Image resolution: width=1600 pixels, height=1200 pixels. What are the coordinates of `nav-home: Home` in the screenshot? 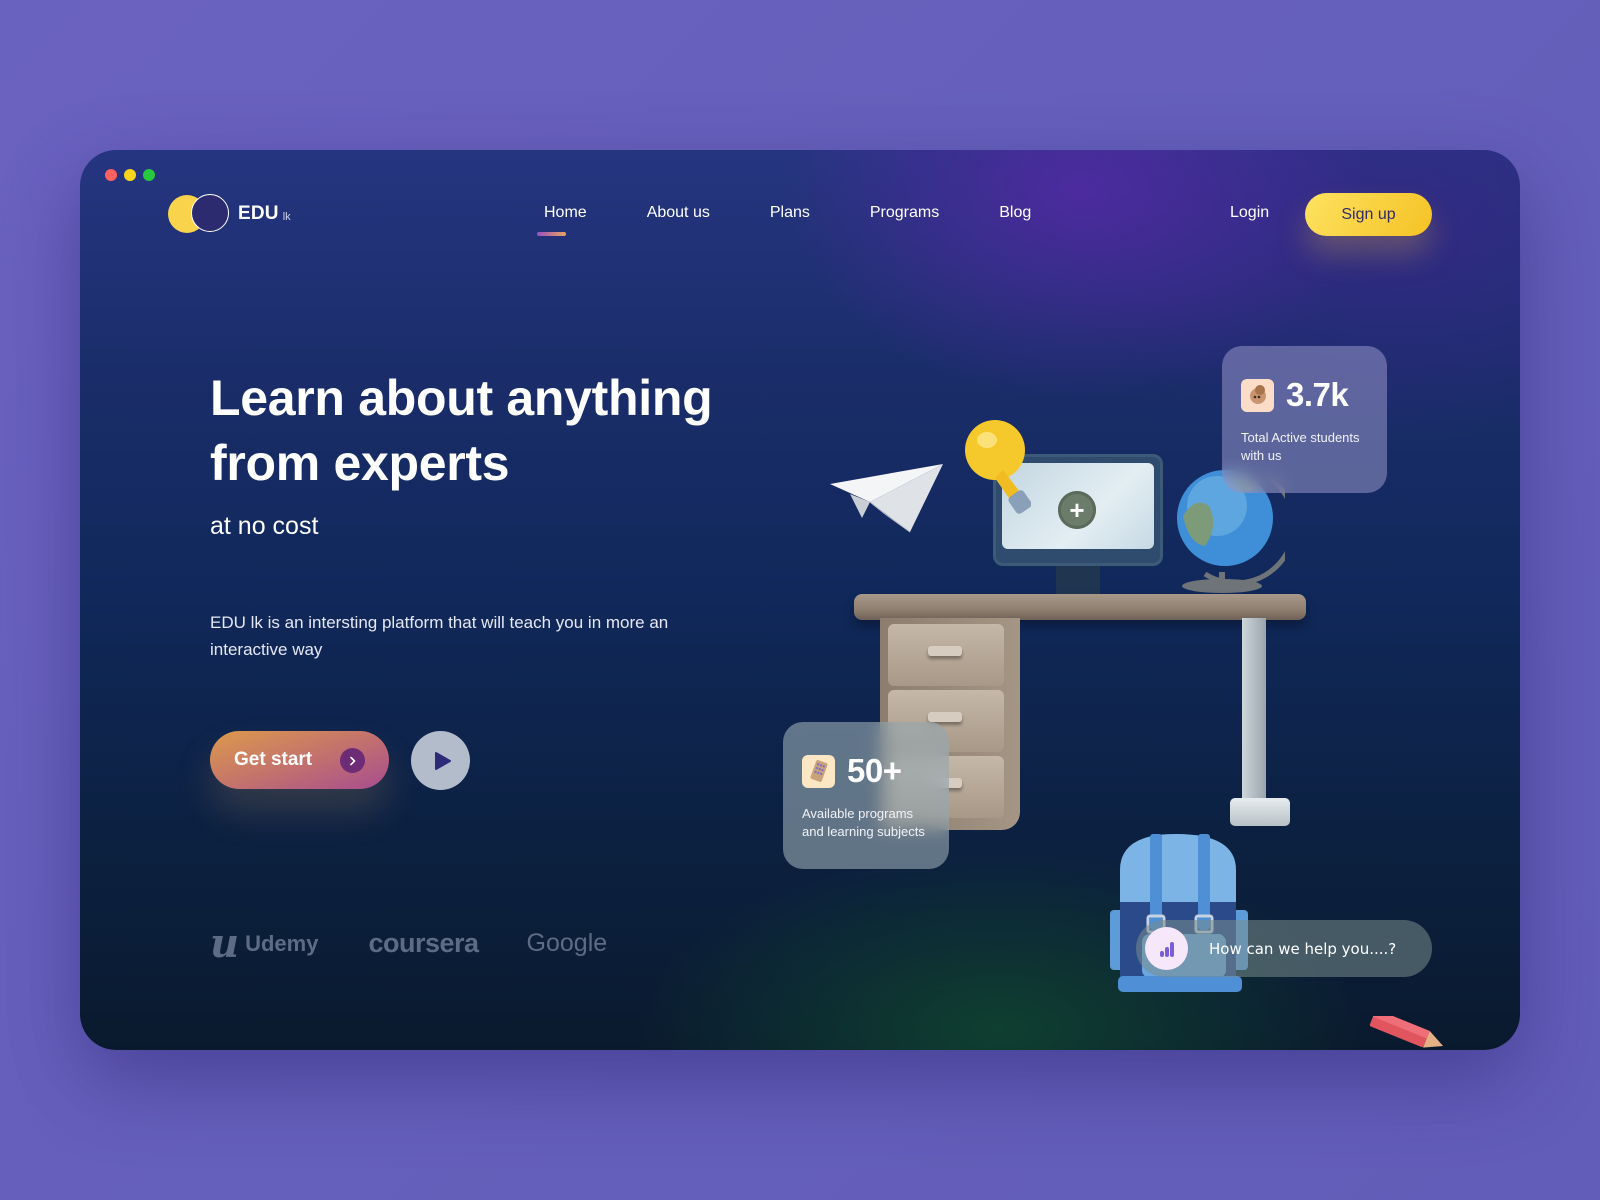 It's located at (562, 220).